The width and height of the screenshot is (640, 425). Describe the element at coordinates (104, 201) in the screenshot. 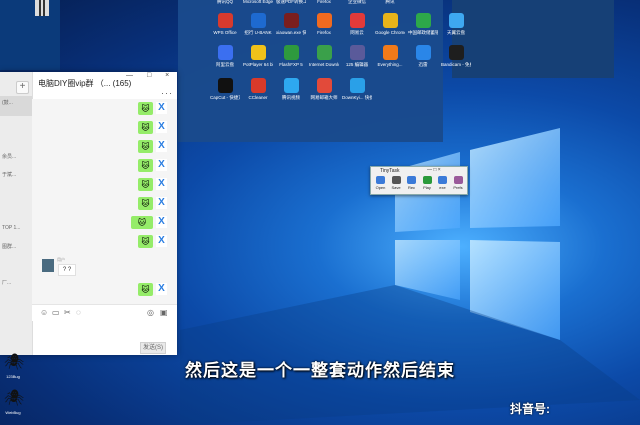

I see `chat-message-area: 🐱 X 🐱 X 🐱 X 🐱 X 🐱 X 🐱 X 🐱 X 🐱 X 用户? ? 🐱 X` at that location.